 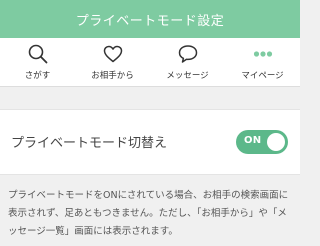 I want to click on tab-messages: メッセージ, so click(x=187, y=62).